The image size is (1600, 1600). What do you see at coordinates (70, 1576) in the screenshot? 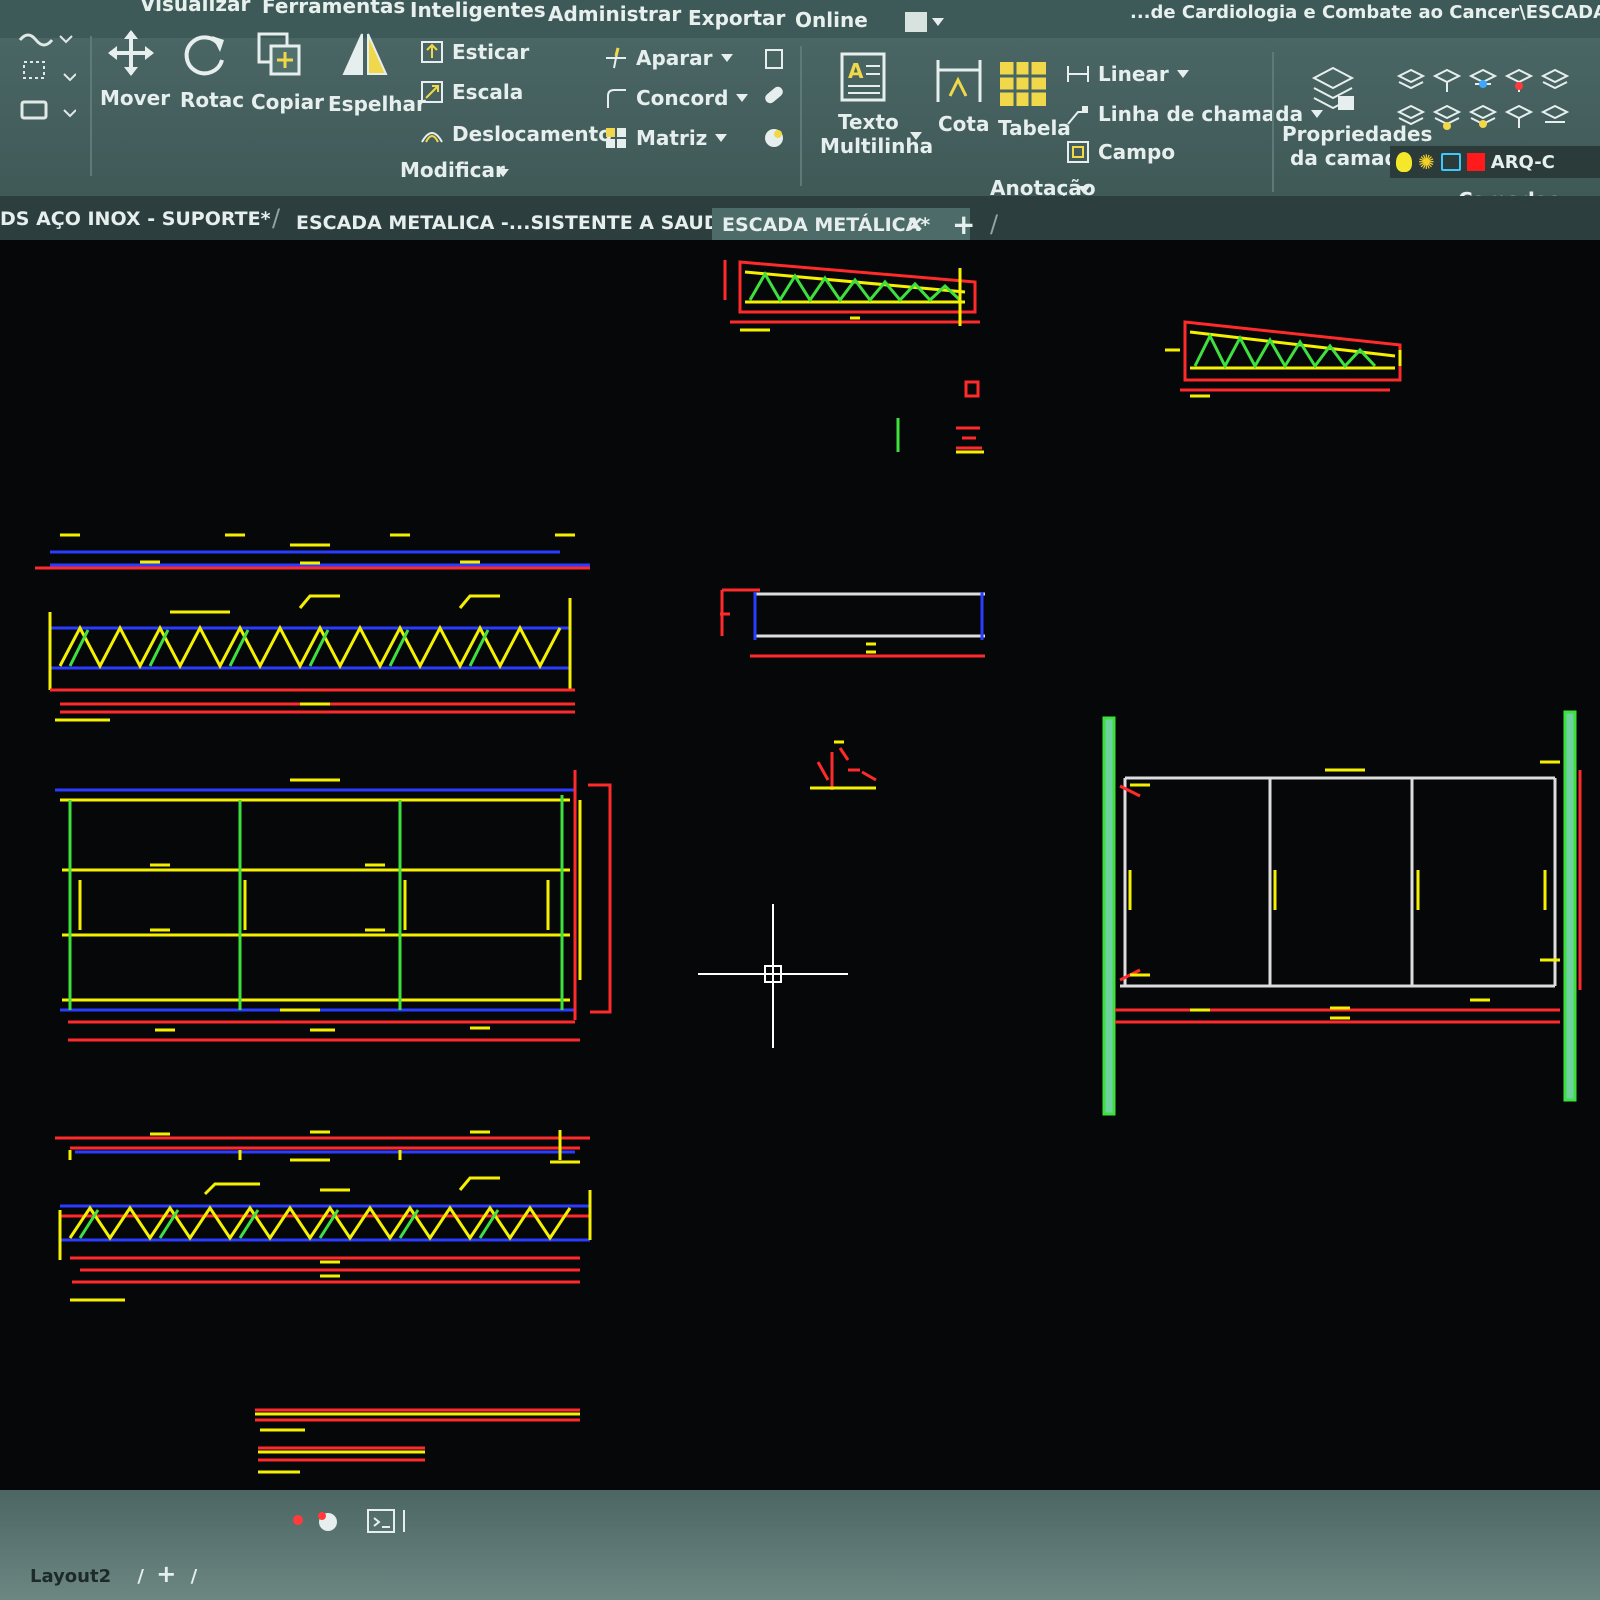
I see `layout-tab: Layout2` at bounding box center [70, 1576].